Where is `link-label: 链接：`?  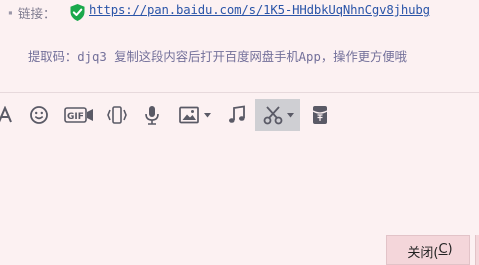 link-label: 链接： is located at coordinates (37, 13).